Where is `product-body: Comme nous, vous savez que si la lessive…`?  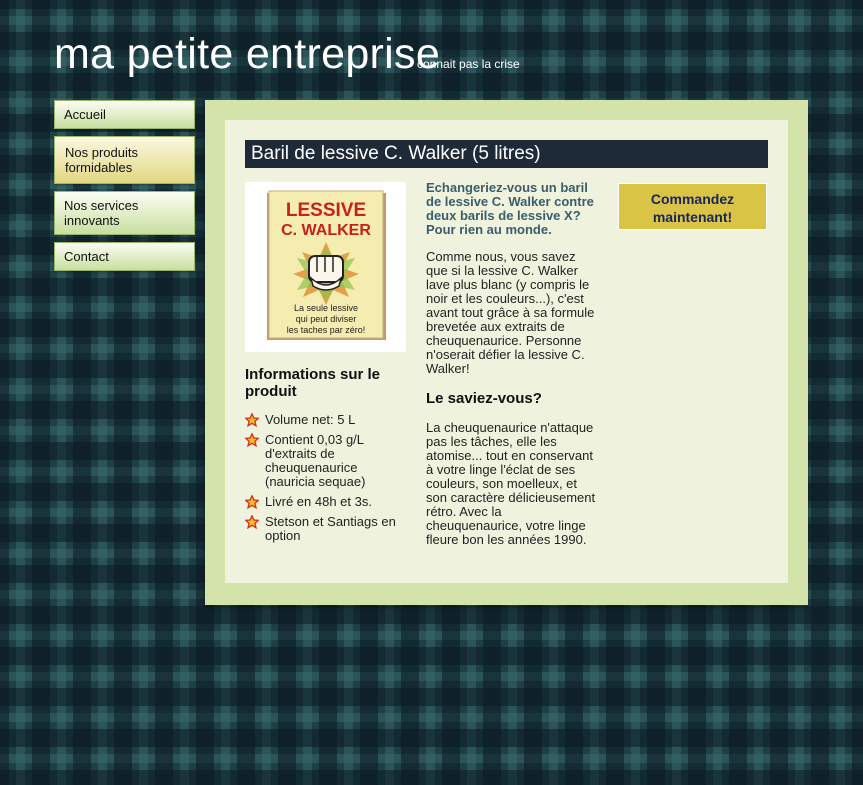
product-body: Comme nous, vous savez que si la lessive… is located at coordinates (510, 312).